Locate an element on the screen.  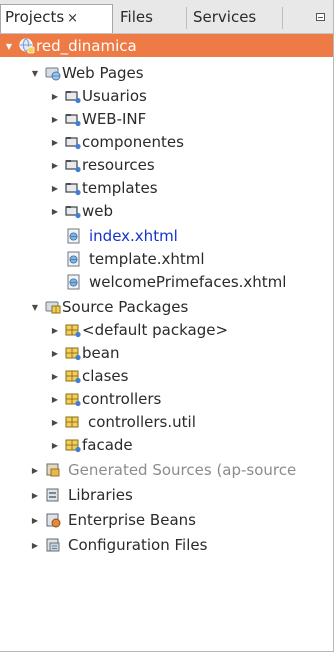
tree-row-package: ▶ <default package> is located at coordinates (139, 330).